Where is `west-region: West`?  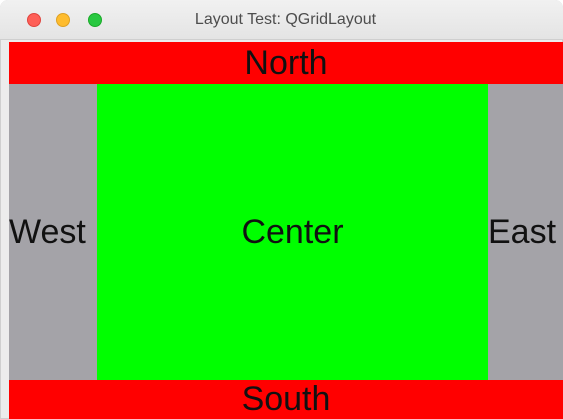 west-region: West is located at coordinates (53, 232).